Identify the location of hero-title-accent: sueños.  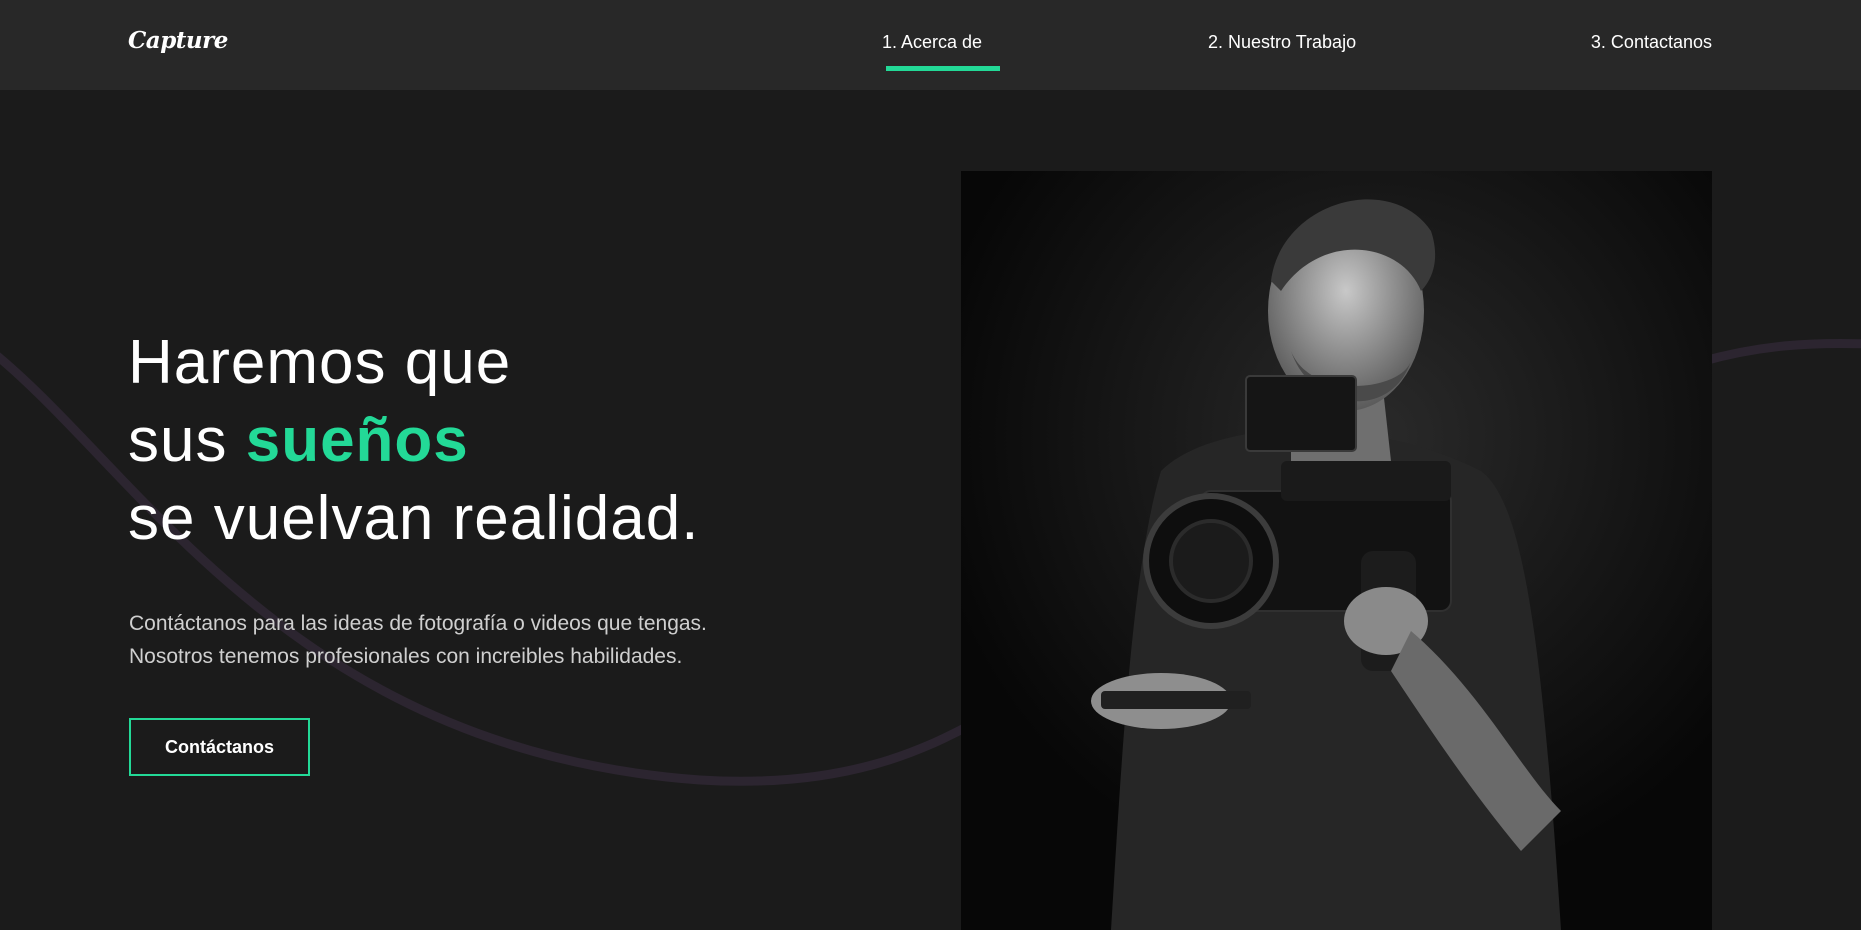
(357, 440).